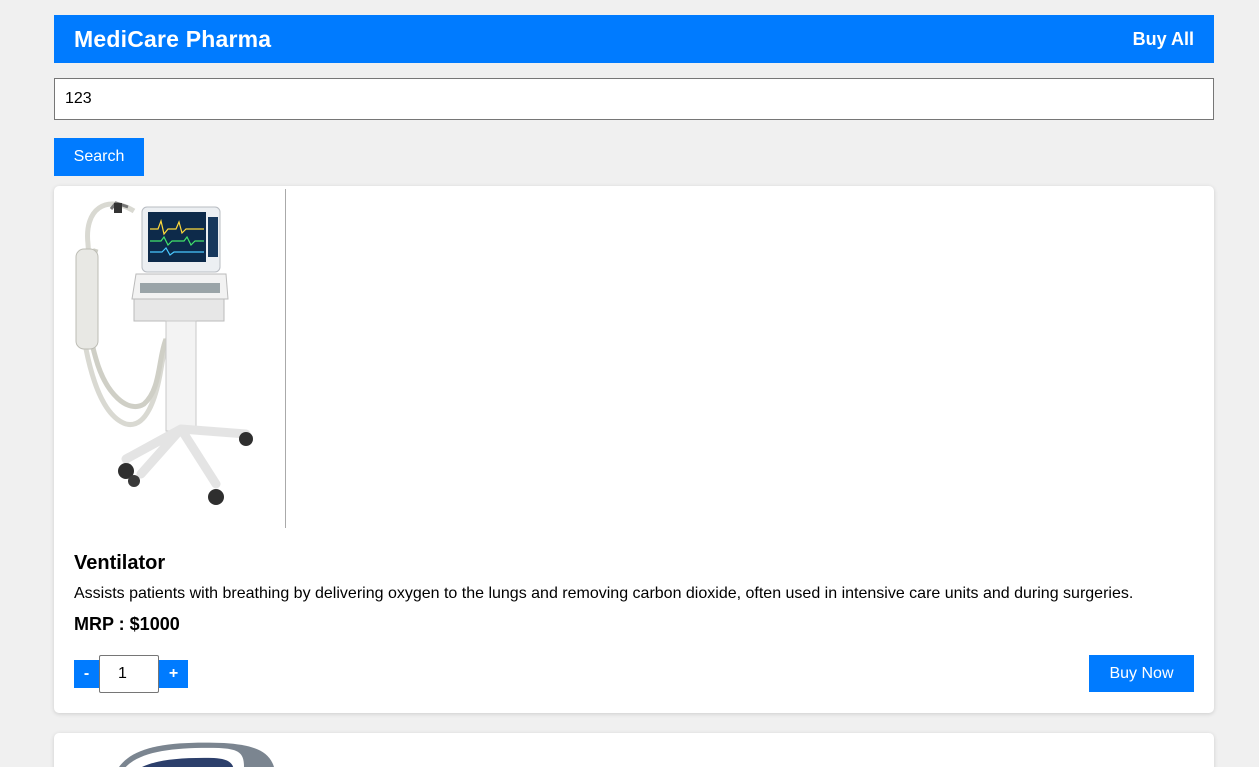 This screenshot has height=767, width=1259. I want to click on header-bar: MediCare Pharma Buy All, so click(634, 39).